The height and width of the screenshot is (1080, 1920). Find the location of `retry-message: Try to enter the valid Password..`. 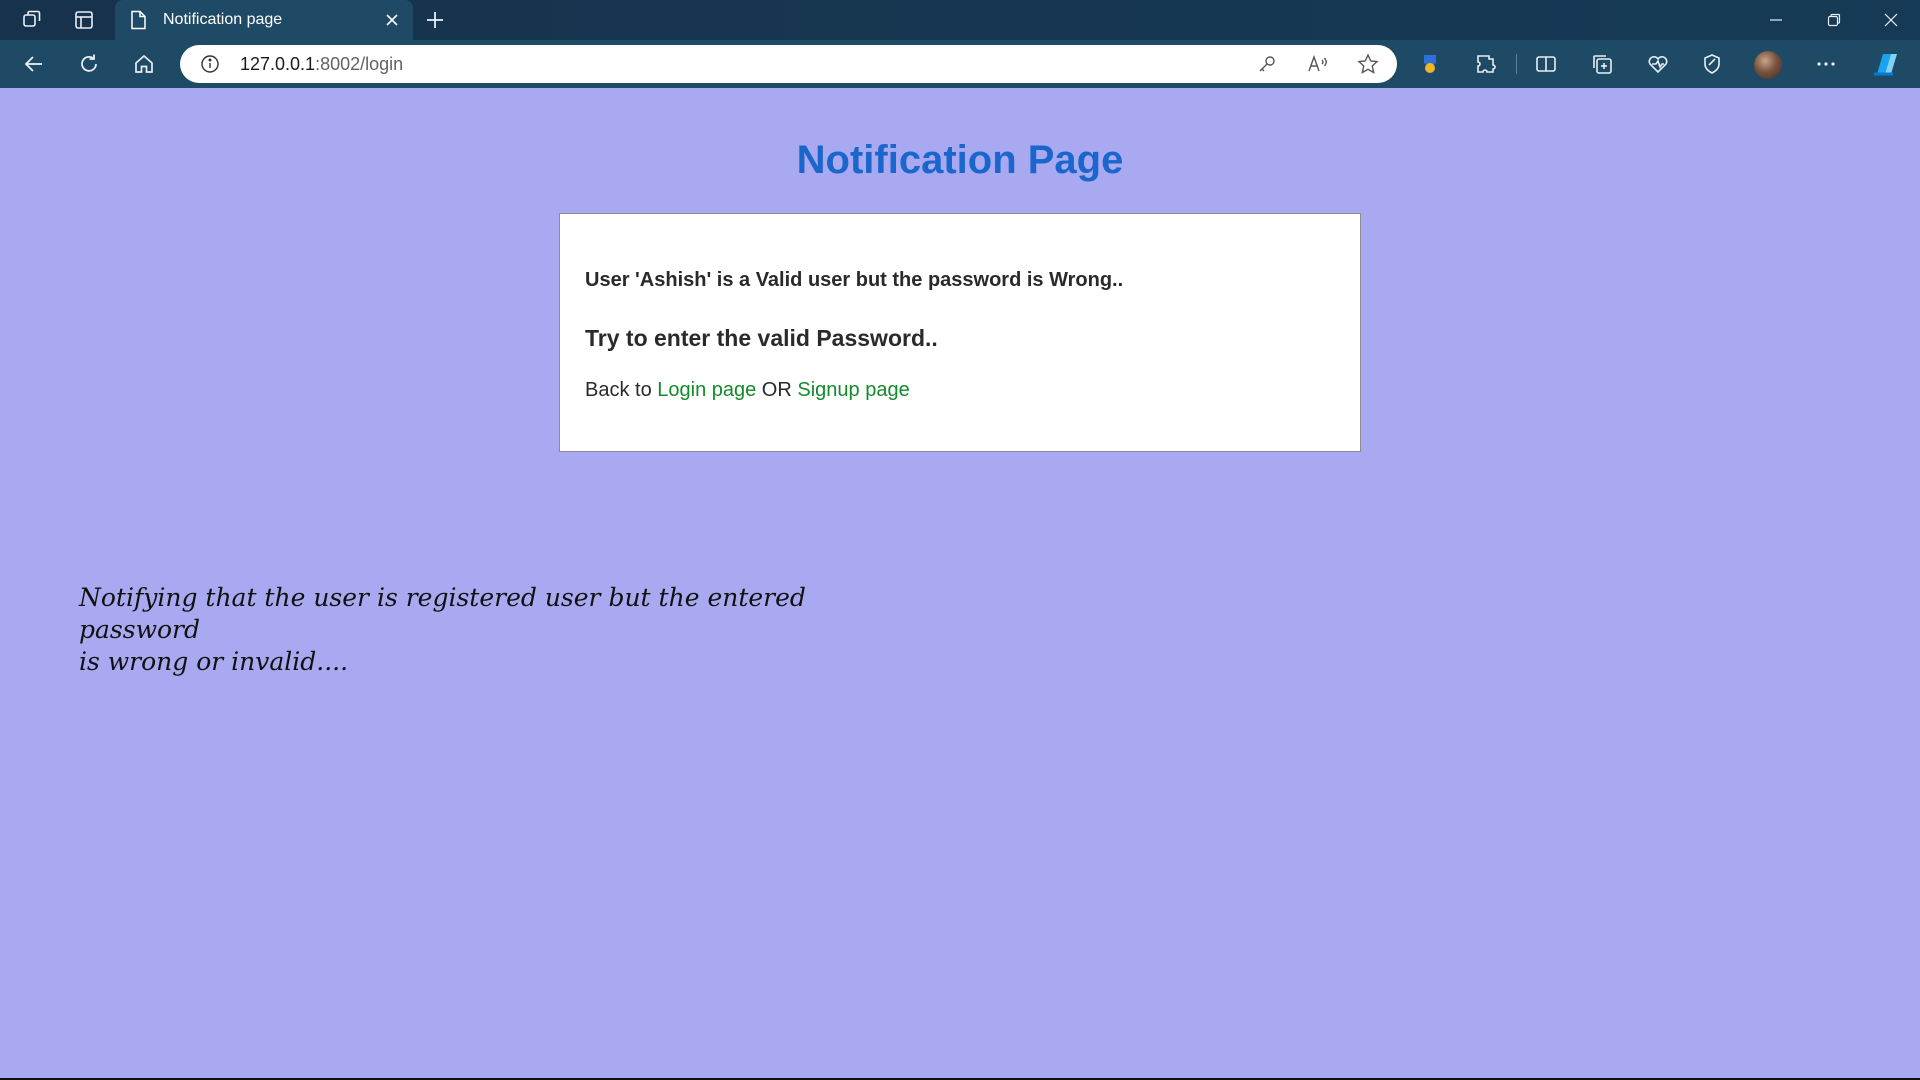

retry-message: Try to enter the valid Password.. is located at coordinates (761, 338).